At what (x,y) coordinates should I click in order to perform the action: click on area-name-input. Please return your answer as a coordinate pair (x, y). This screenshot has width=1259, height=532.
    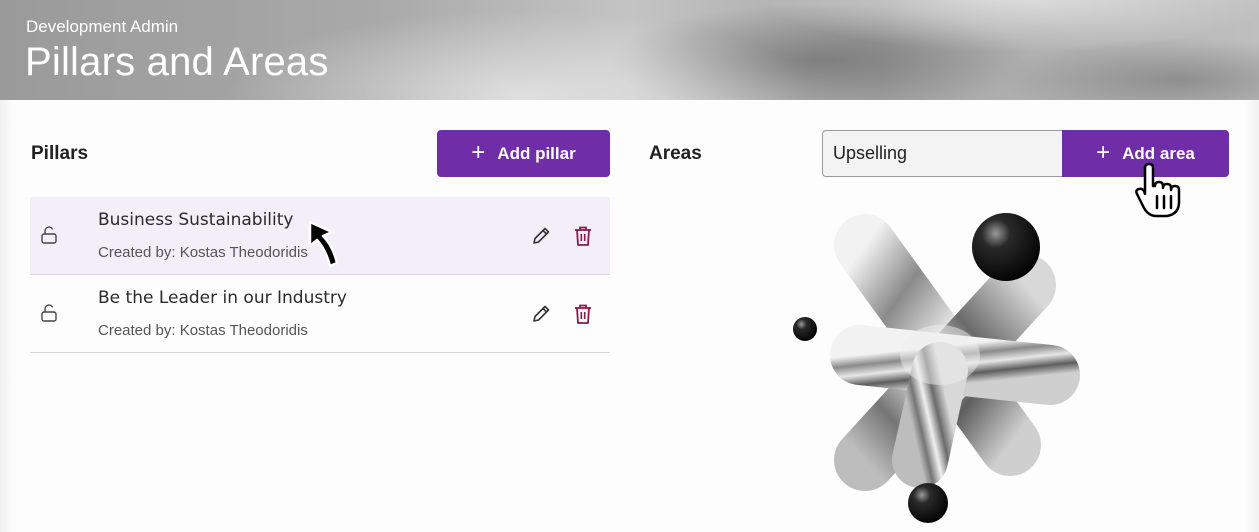
    Looking at the image, I should click on (942, 153).